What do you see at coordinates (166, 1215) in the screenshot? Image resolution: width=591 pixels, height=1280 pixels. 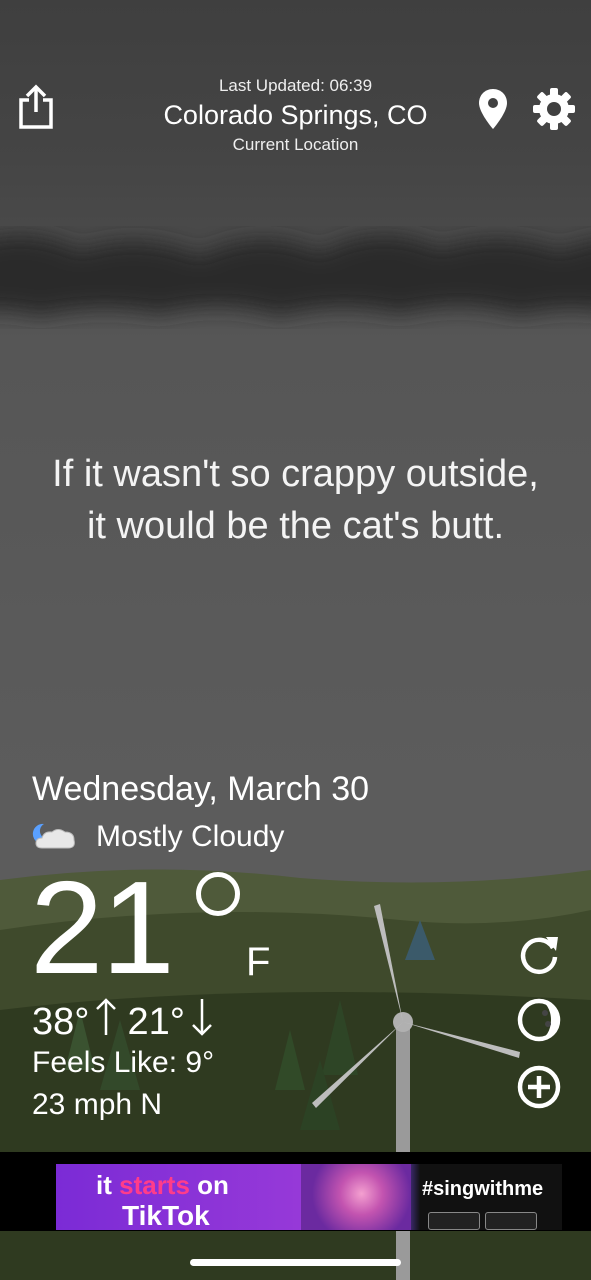 I see `ad-brand: TikTok` at bounding box center [166, 1215].